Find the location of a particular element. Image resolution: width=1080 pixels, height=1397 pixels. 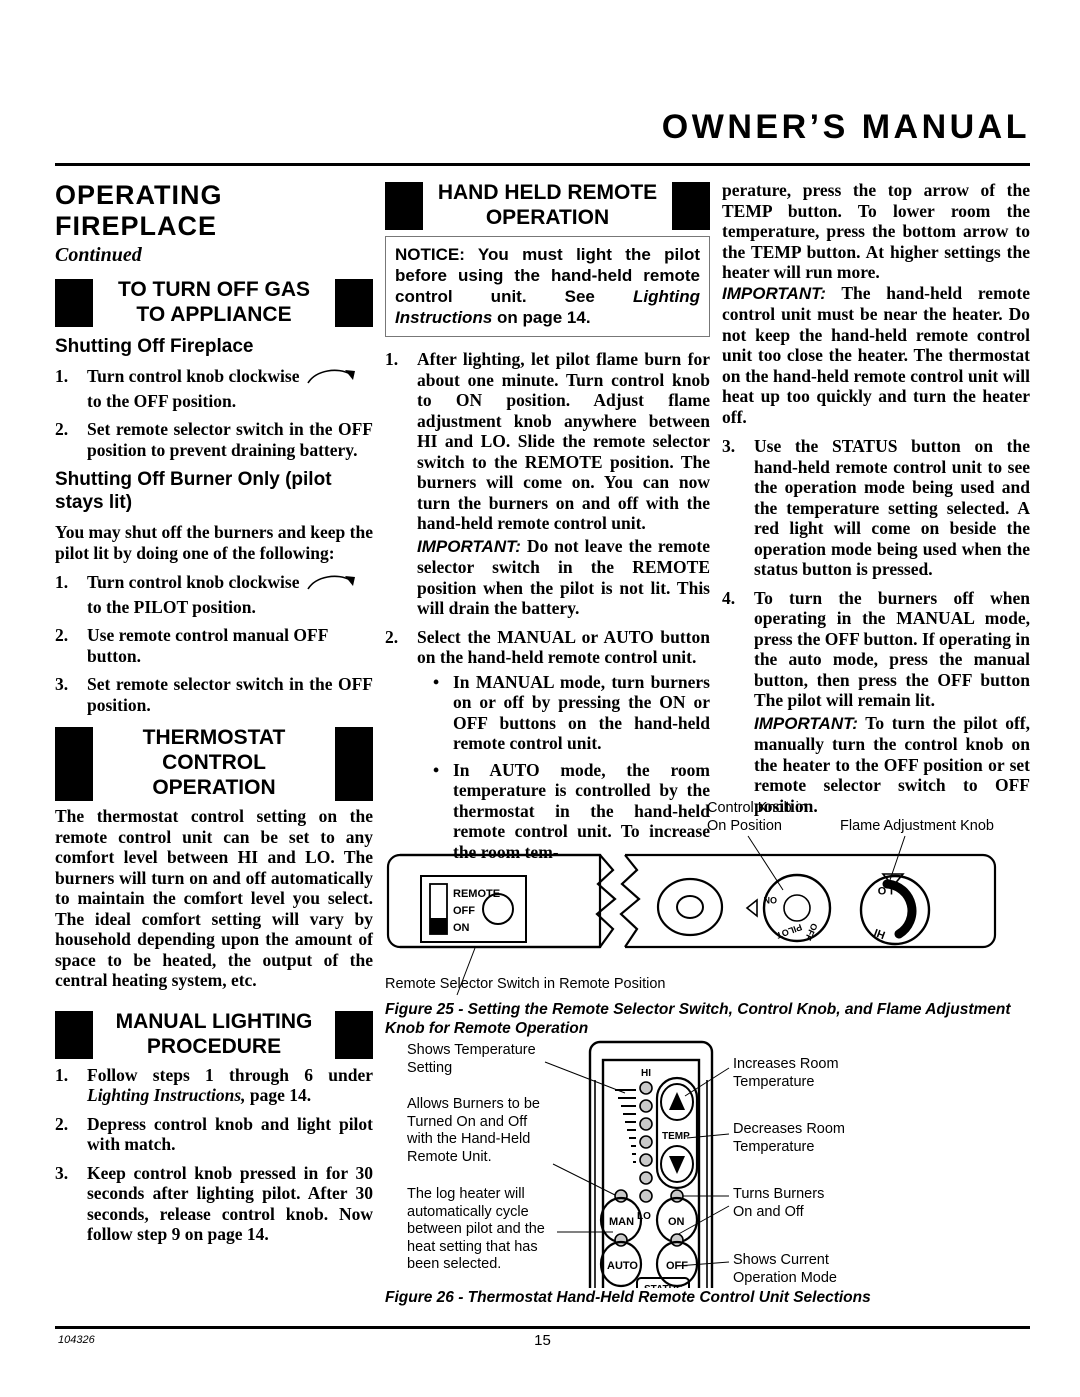

svg-text: PILOT is located at coordinates (789, 931).